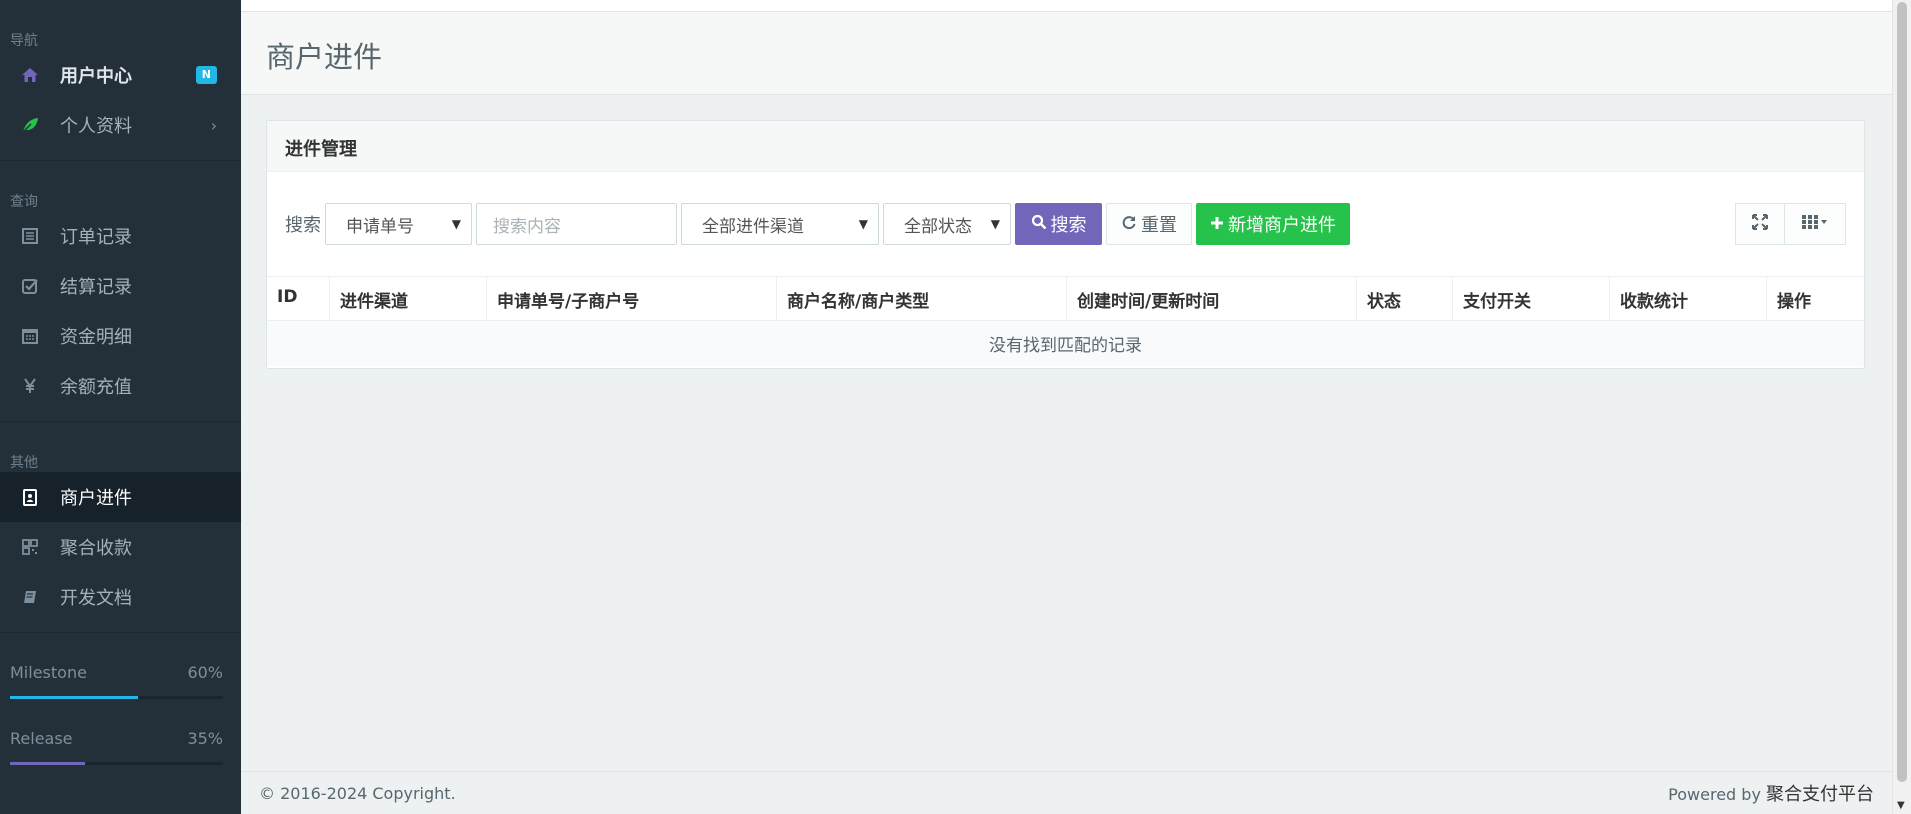 This screenshot has width=1911, height=814. Describe the element at coordinates (298, 298) in the screenshot. I see `column-header: ID` at that location.